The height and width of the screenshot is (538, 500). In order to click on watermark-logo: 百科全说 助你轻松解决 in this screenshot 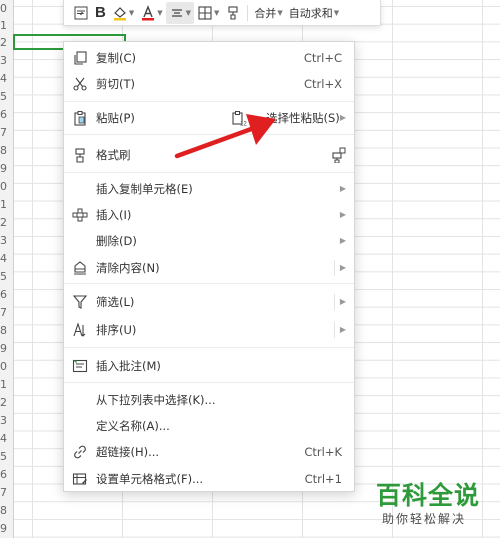, I will do `click(432, 504)`.